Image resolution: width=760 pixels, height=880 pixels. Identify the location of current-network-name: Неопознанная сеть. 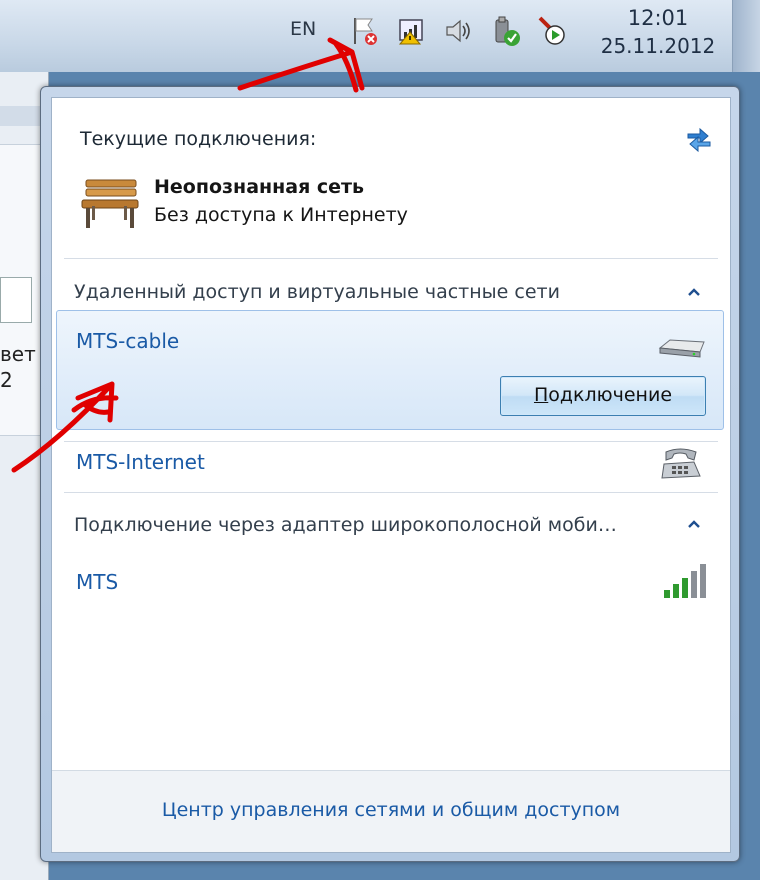
(259, 187).